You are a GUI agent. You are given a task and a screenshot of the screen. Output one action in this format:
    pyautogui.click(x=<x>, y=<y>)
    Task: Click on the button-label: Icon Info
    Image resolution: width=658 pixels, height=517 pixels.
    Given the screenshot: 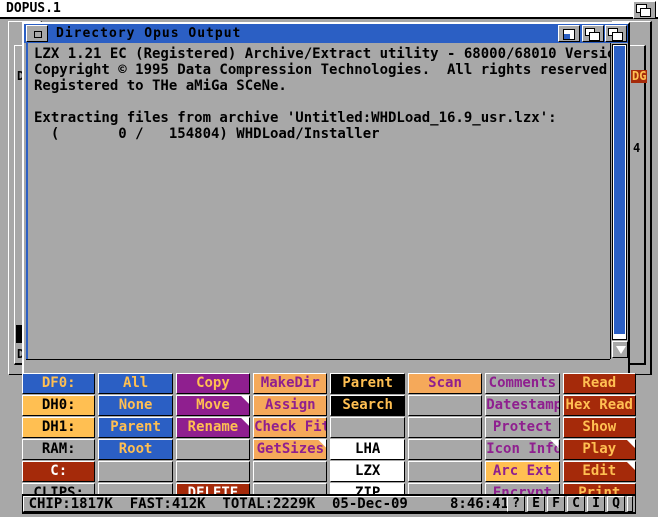 What is the action you would take?
    pyautogui.click(x=523, y=449)
    